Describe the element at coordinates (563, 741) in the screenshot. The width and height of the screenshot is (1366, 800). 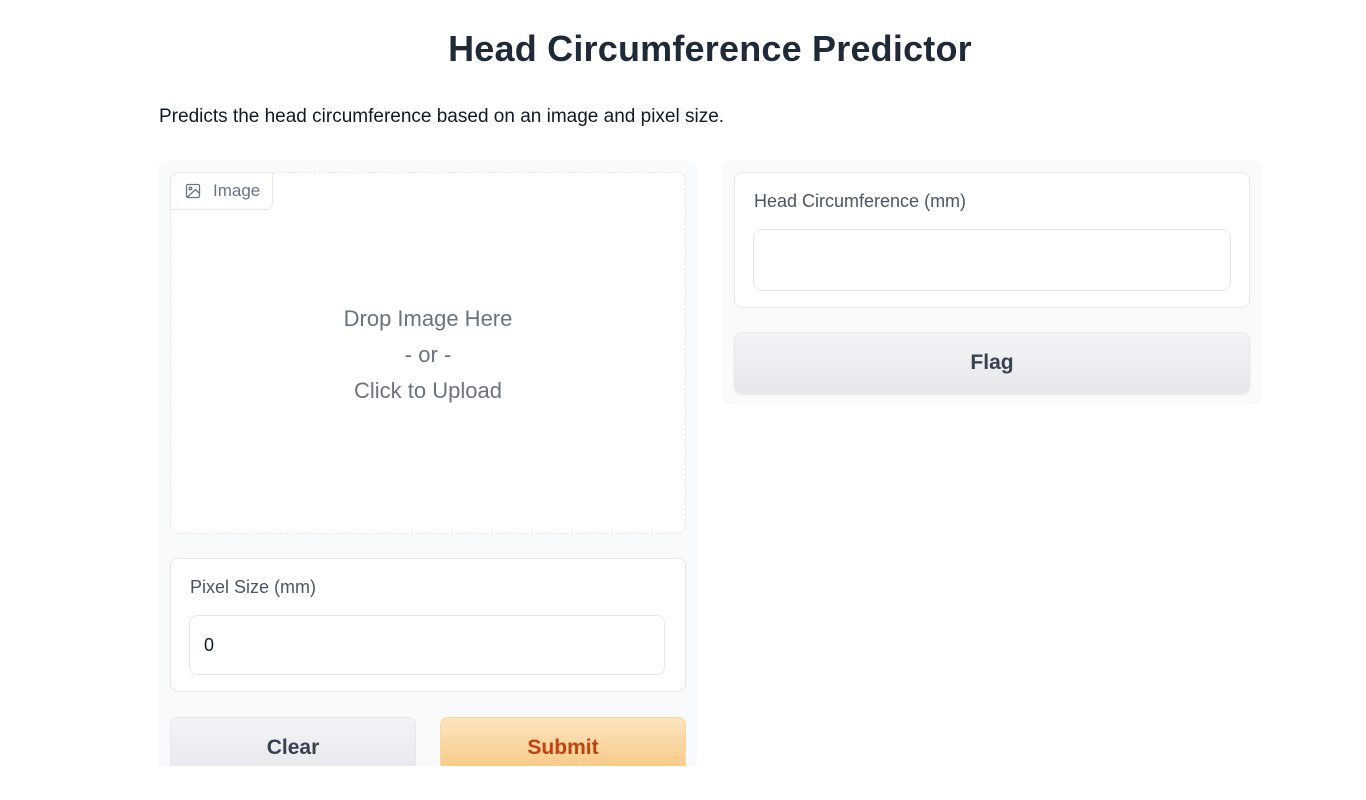
I see `submit-button: Submit` at that location.